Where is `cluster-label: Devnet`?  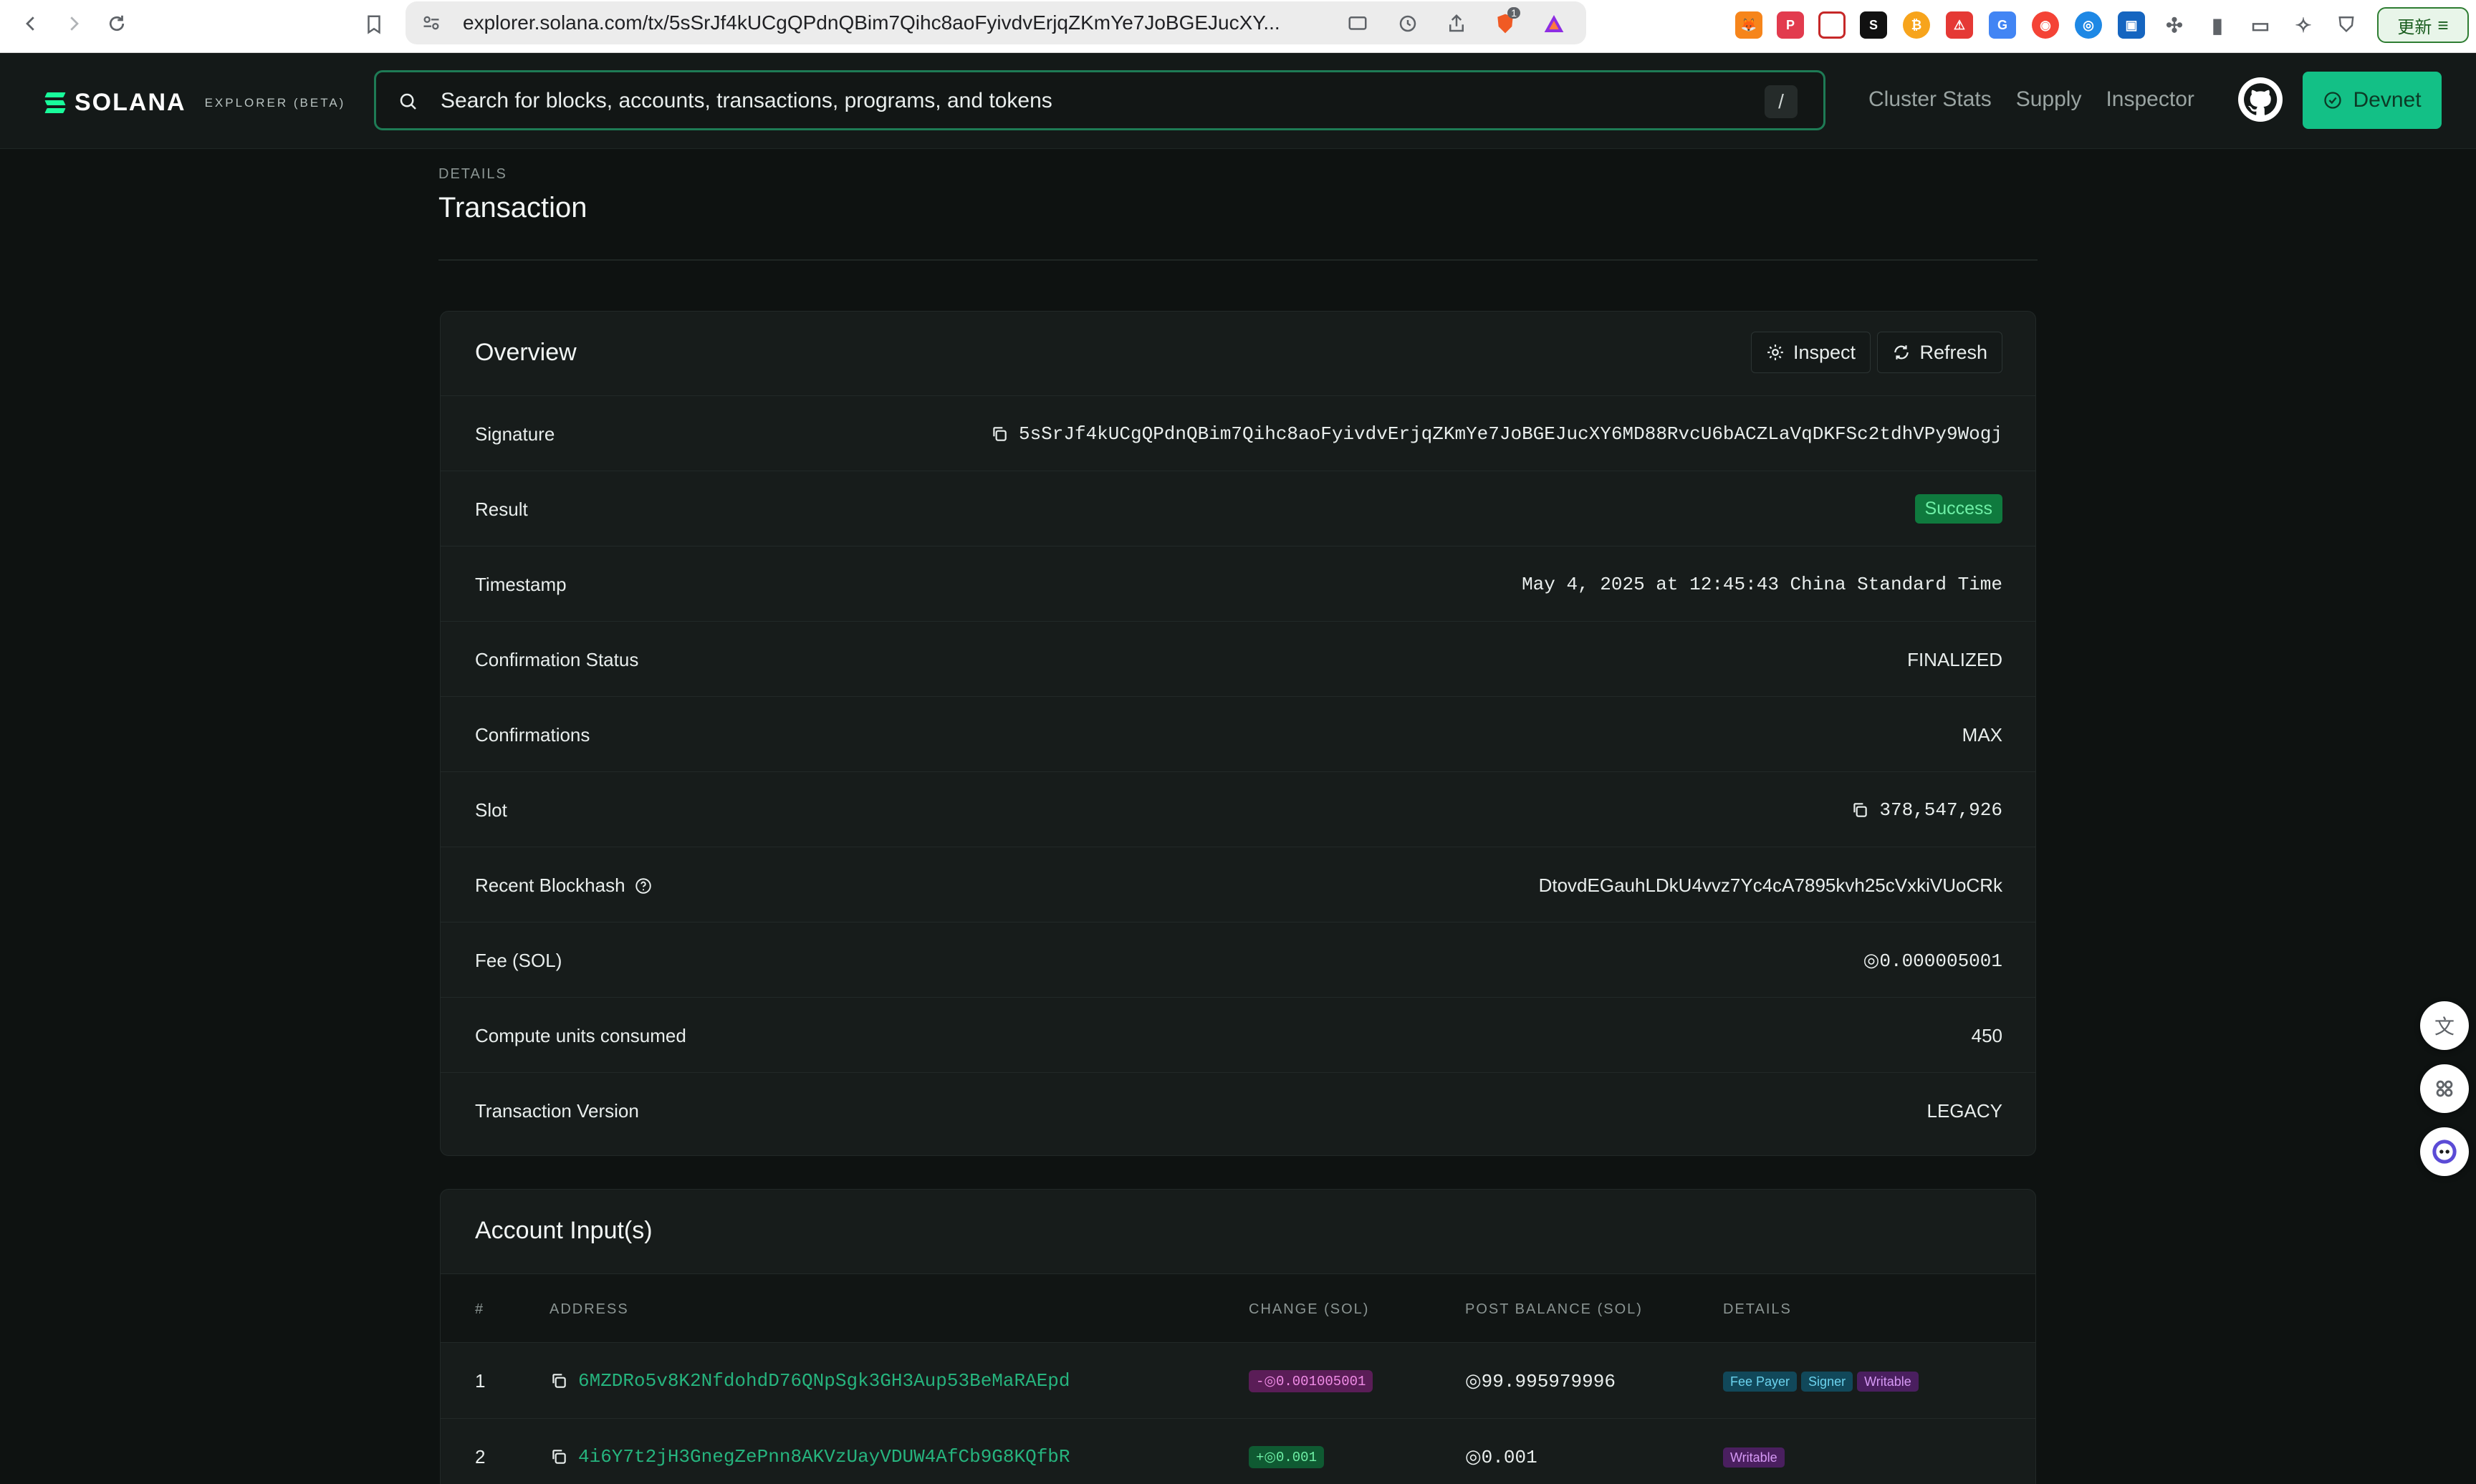 cluster-label: Devnet is located at coordinates (2388, 100).